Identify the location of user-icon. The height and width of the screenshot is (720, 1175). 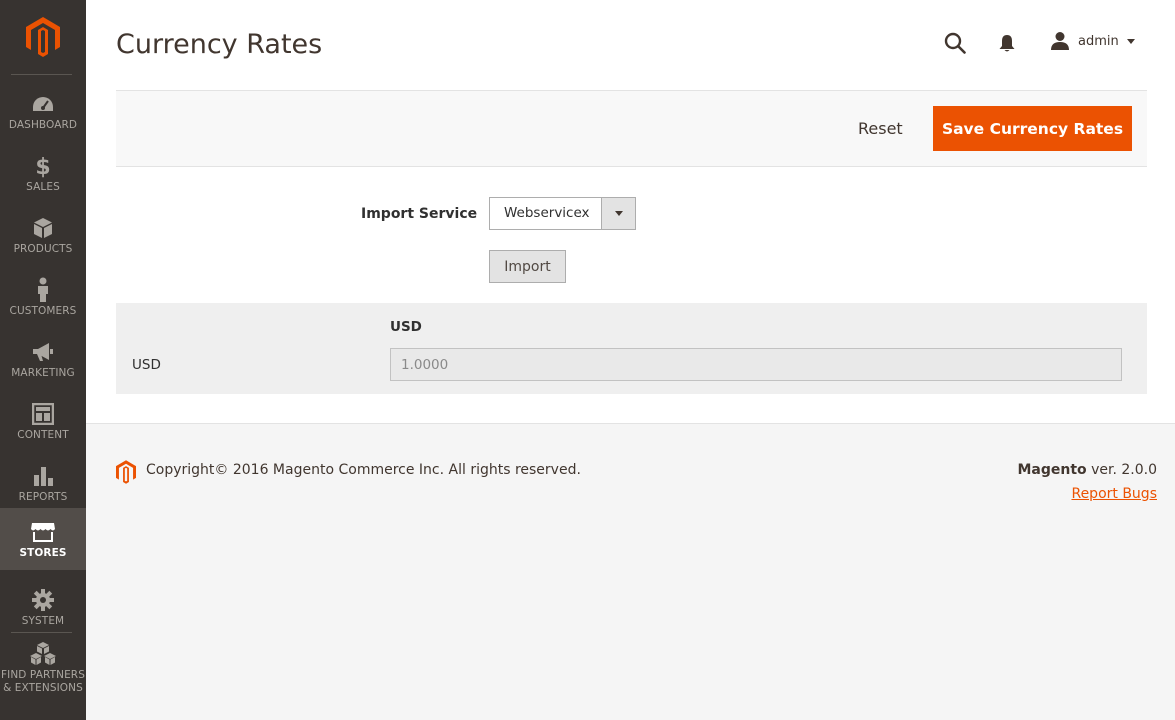
(1060, 41).